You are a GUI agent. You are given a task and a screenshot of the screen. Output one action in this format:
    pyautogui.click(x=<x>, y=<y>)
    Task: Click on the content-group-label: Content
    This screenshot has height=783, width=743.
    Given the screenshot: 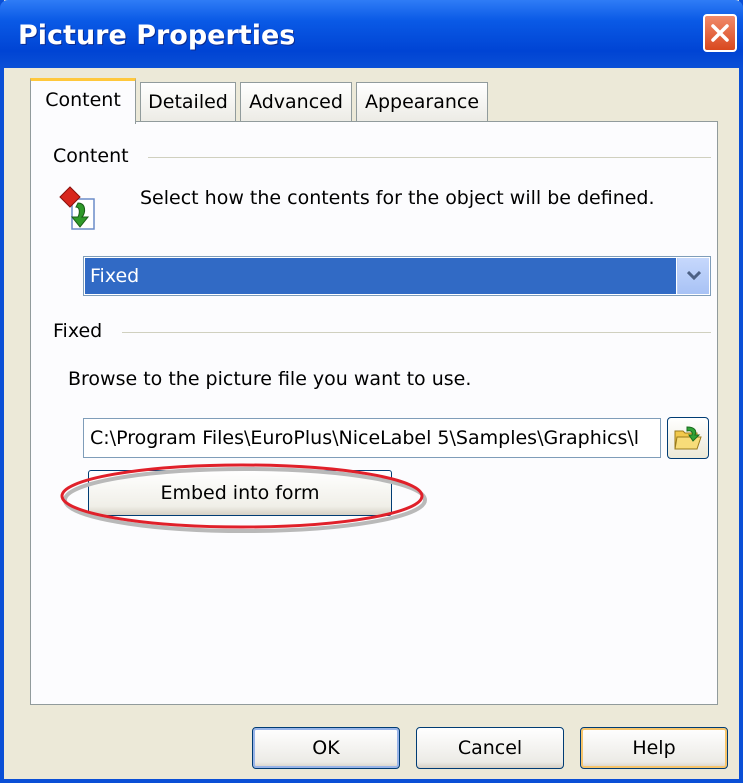 What is the action you would take?
    pyautogui.click(x=91, y=156)
    